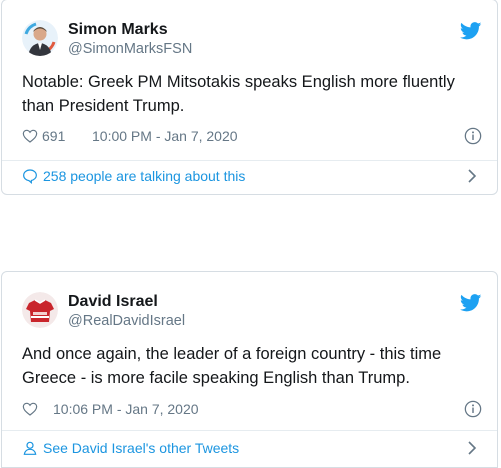 The height and width of the screenshot is (468, 501). Describe the element at coordinates (30, 448) in the screenshot. I see `person-icon` at that location.